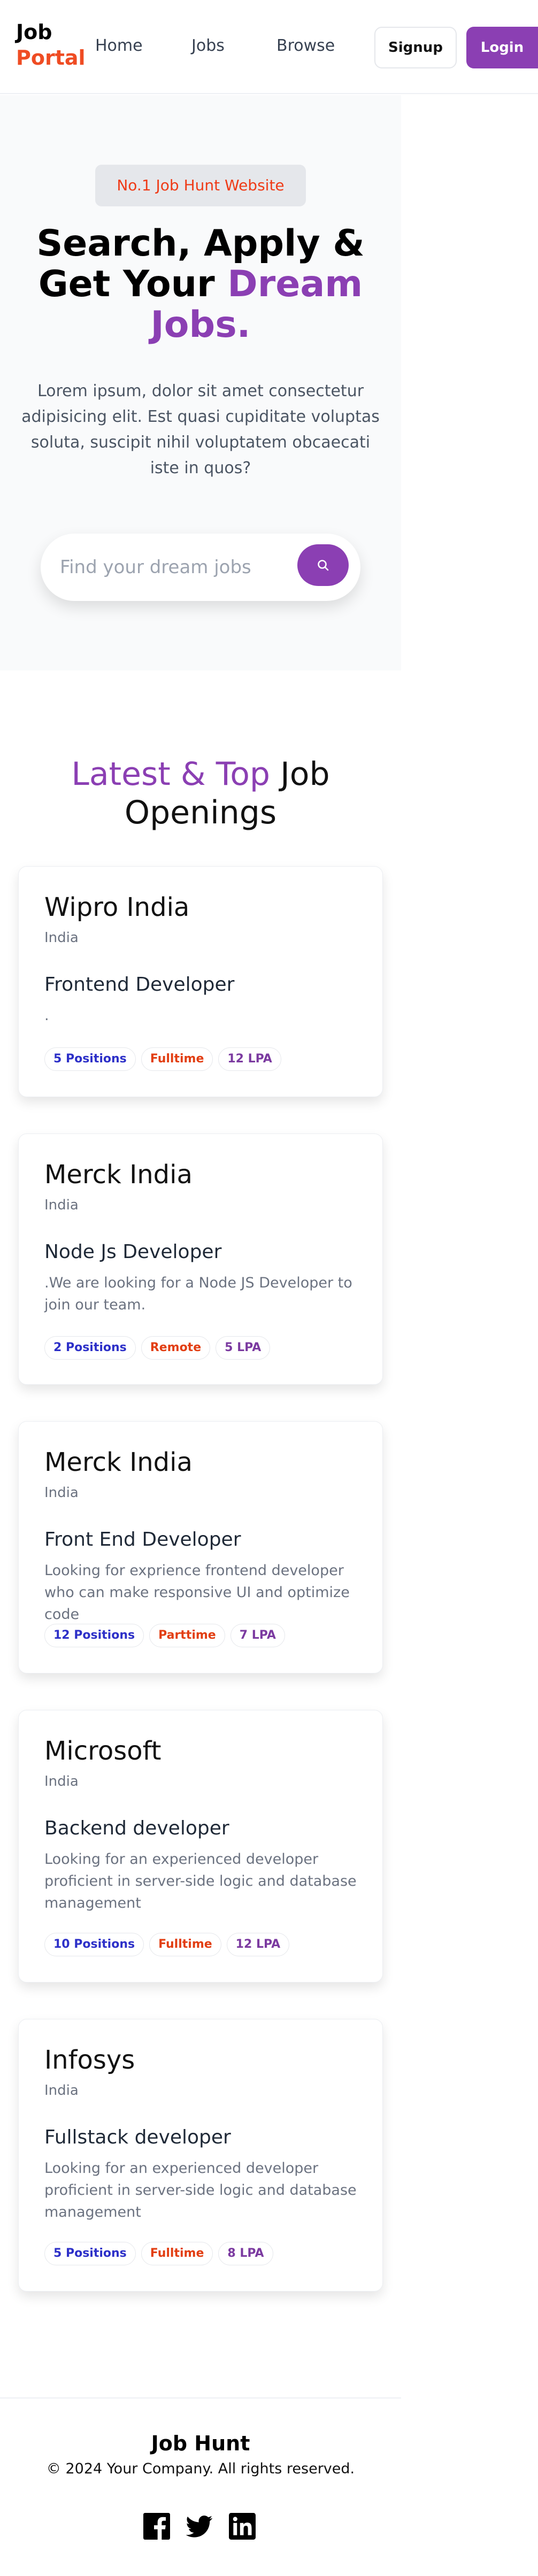 This screenshot has height=2576, width=538. Describe the element at coordinates (269, 47) in the screenshot. I see `navbar: Job Portal Home Jobs Browse Signup Login` at that location.